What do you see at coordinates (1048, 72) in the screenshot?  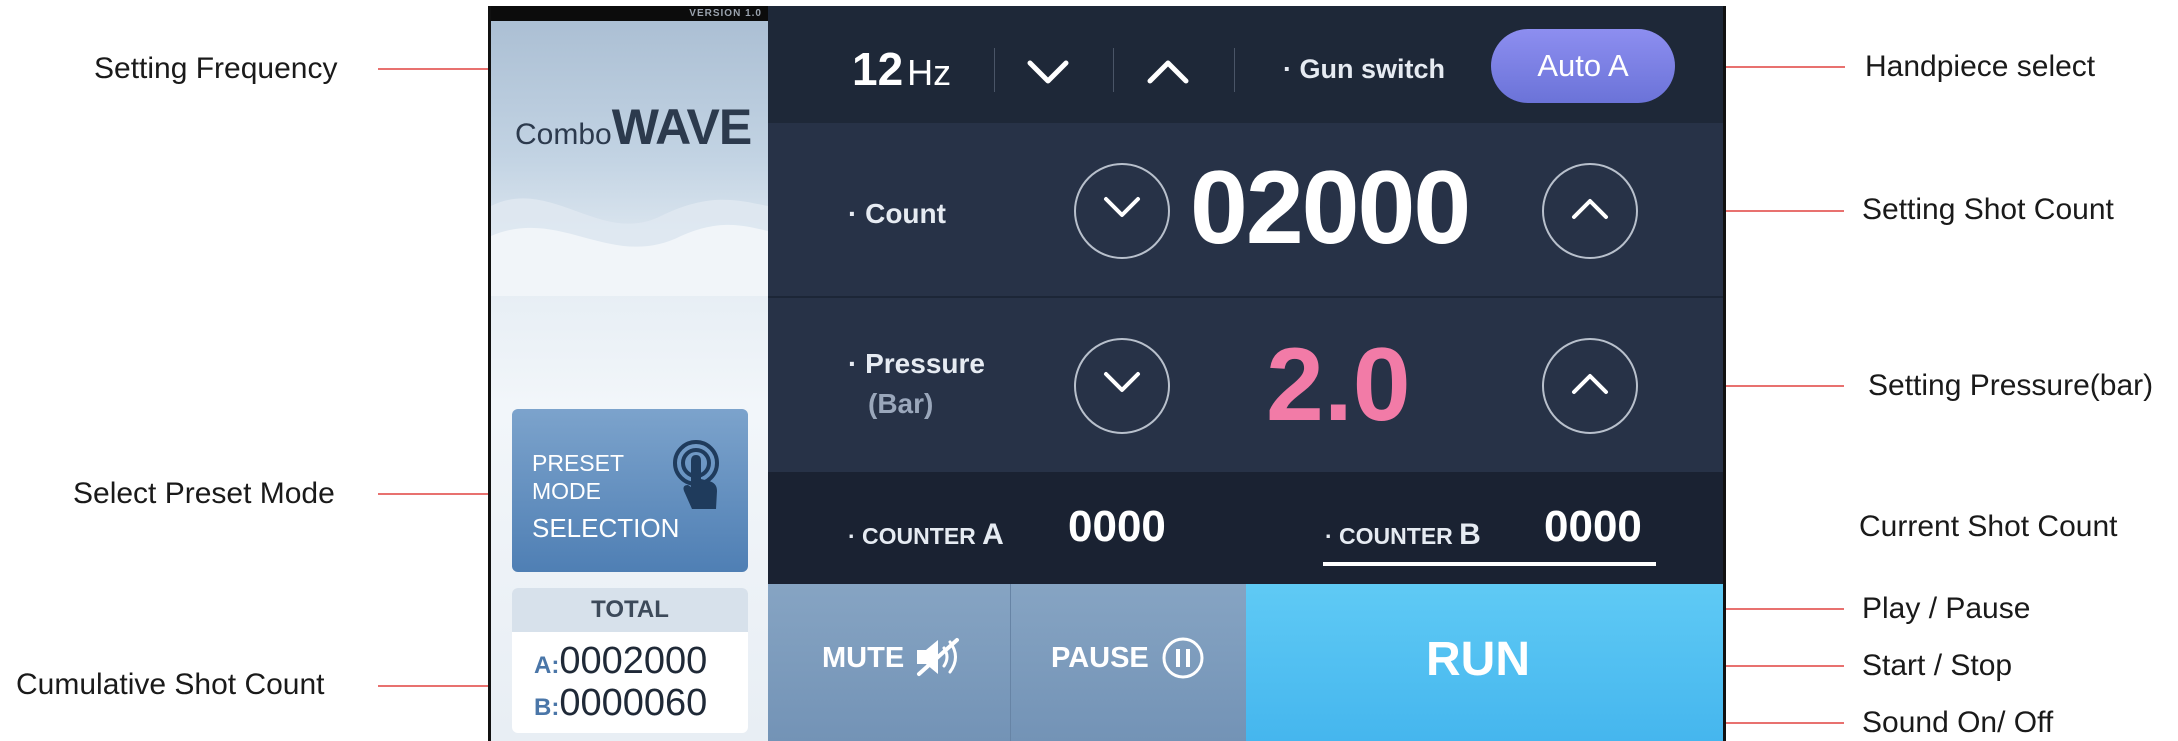 I see `frequency-down-button` at bounding box center [1048, 72].